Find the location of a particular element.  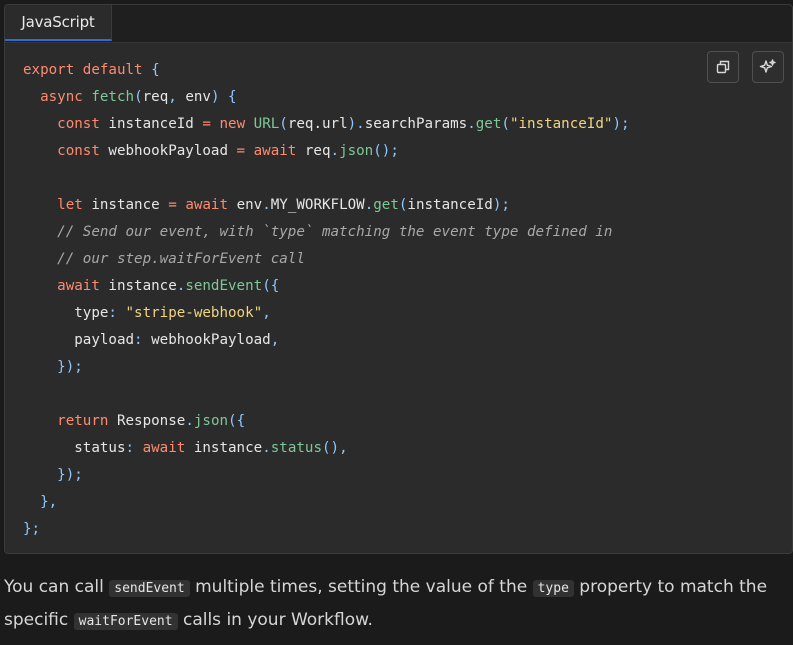

code-token: MY_WORKFLOW is located at coordinates (317, 205).